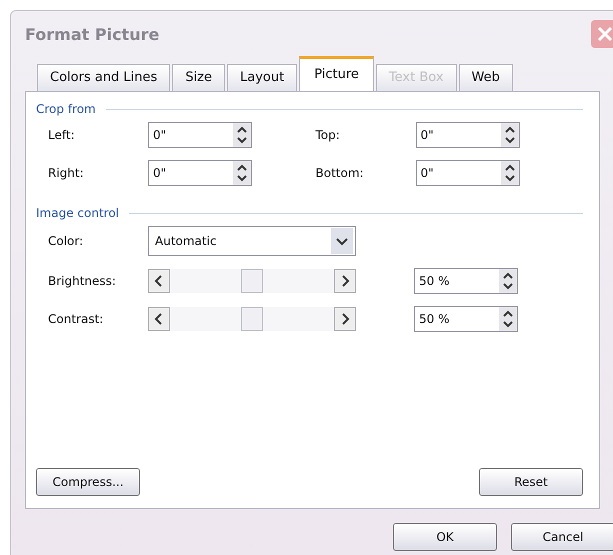 The image size is (613, 555). Describe the element at coordinates (262, 77) in the screenshot. I see `tab: Layout` at that location.